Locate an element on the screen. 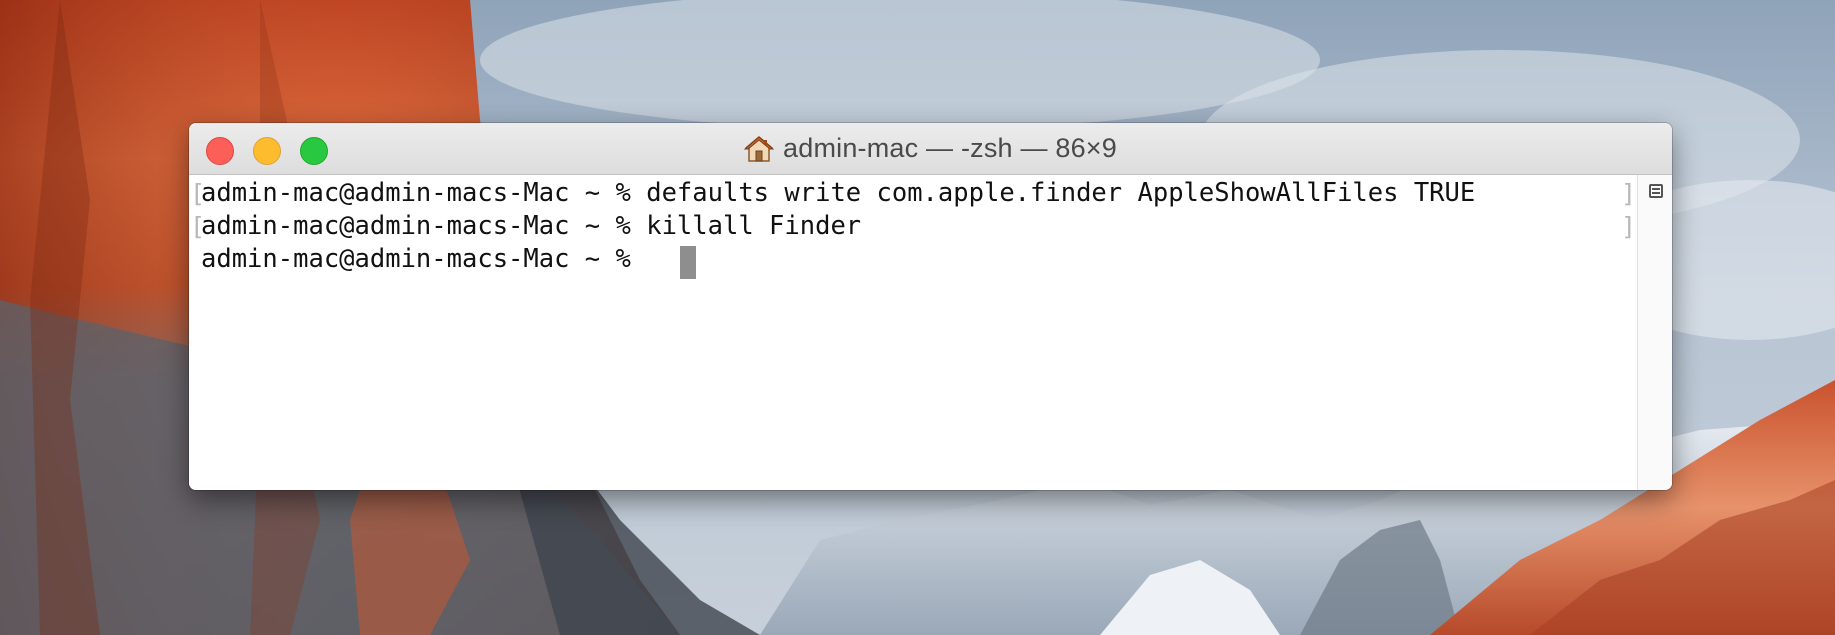 The height and width of the screenshot is (635, 1835). title-bar: admin-mac — -zsh — 86×9 is located at coordinates (930, 149).